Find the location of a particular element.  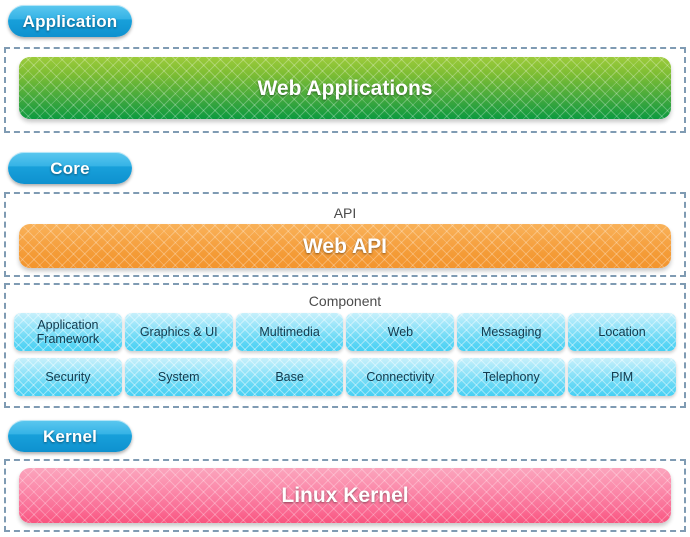

layer-pill-core: Core is located at coordinates (70, 168).